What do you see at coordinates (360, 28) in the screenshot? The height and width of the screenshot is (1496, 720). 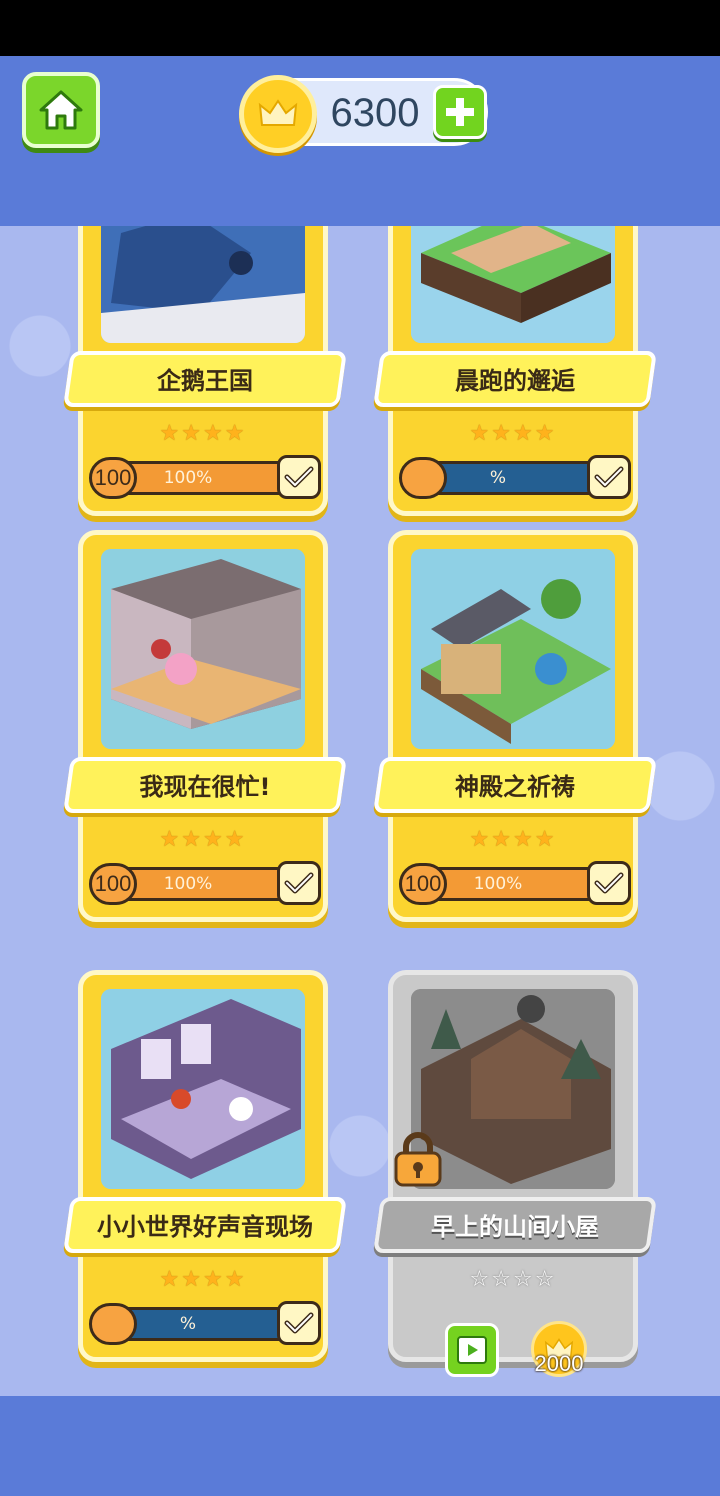 I see `status-bar` at bounding box center [360, 28].